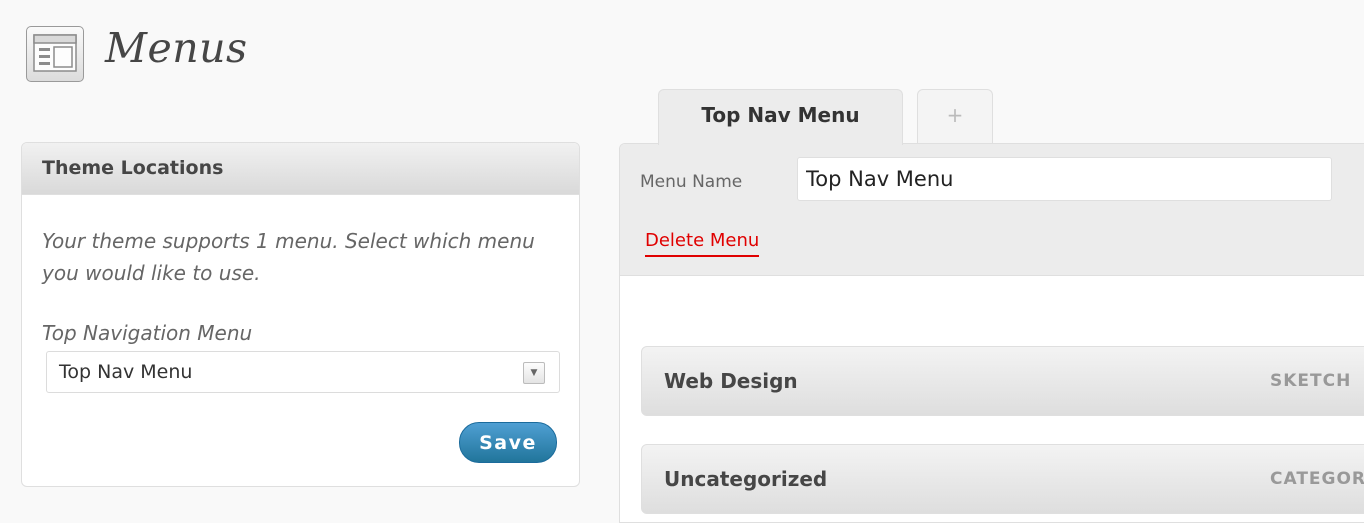 This screenshot has width=1364, height=523. Describe the element at coordinates (746, 479) in the screenshot. I see `menu-item-title: Uncategorized` at that location.